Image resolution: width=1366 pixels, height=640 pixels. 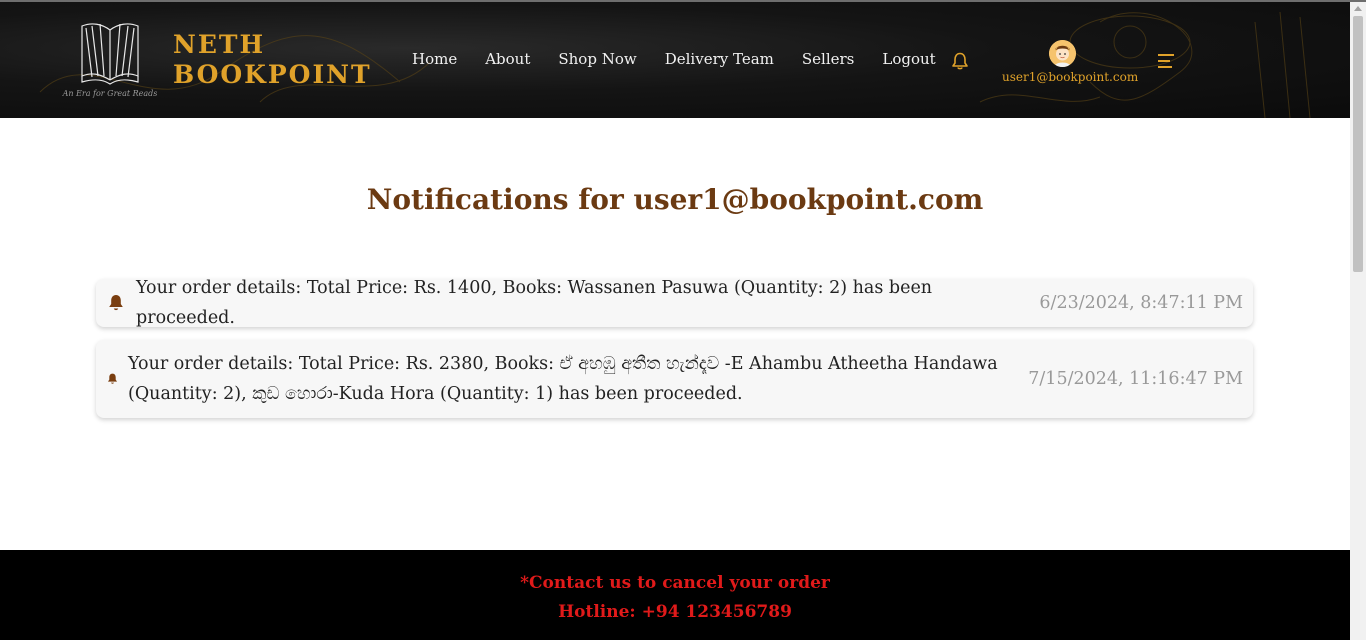 What do you see at coordinates (675, 199) in the screenshot?
I see `page-title: Notifications for user1@bookpoint.com` at bounding box center [675, 199].